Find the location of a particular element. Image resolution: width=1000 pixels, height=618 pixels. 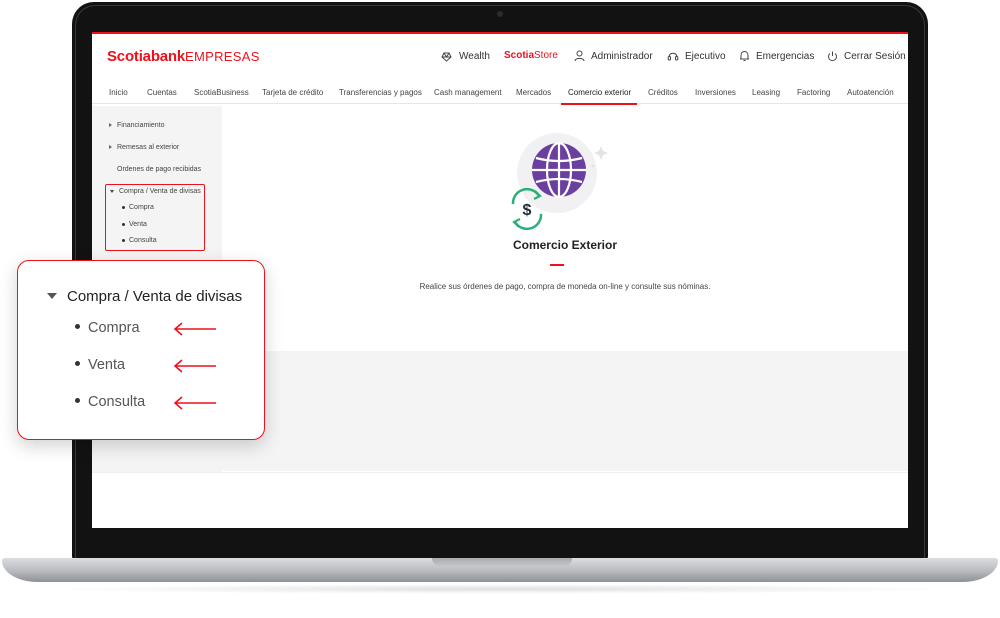

logout-label: Cerrar Sesión is located at coordinates (875, 56).